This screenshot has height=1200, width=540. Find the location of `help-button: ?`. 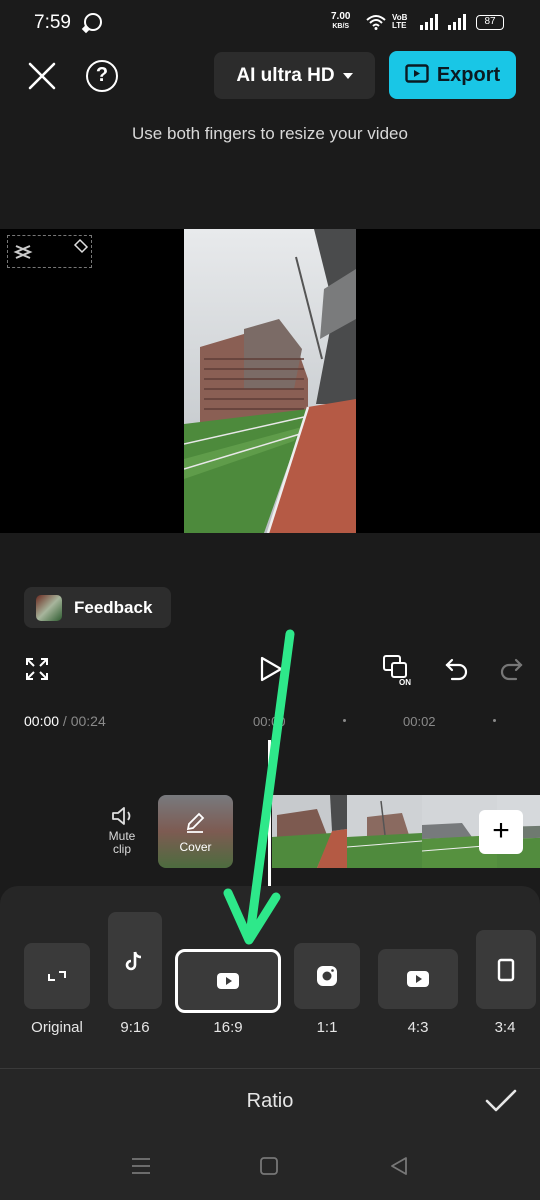

help-button: ? is located at coordinates (102, 76).